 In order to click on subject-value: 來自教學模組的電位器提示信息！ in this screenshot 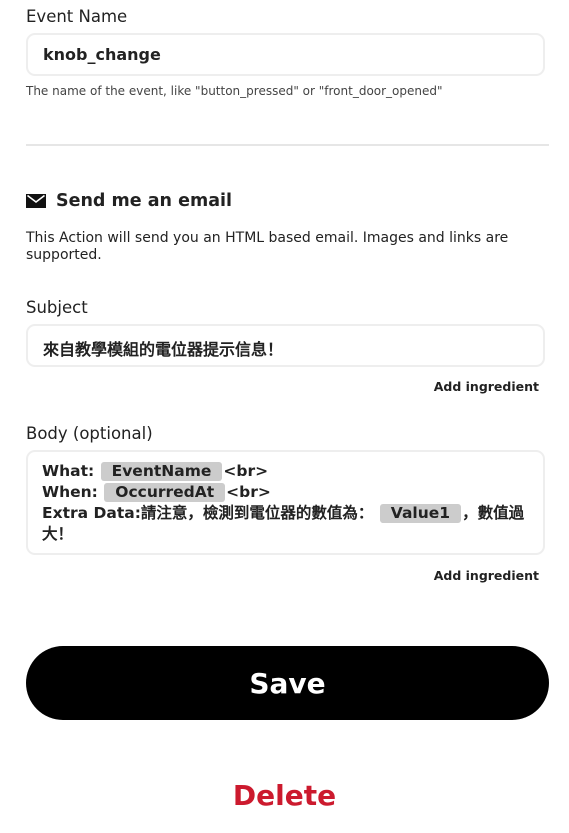, I will do `click(163, 349)`.